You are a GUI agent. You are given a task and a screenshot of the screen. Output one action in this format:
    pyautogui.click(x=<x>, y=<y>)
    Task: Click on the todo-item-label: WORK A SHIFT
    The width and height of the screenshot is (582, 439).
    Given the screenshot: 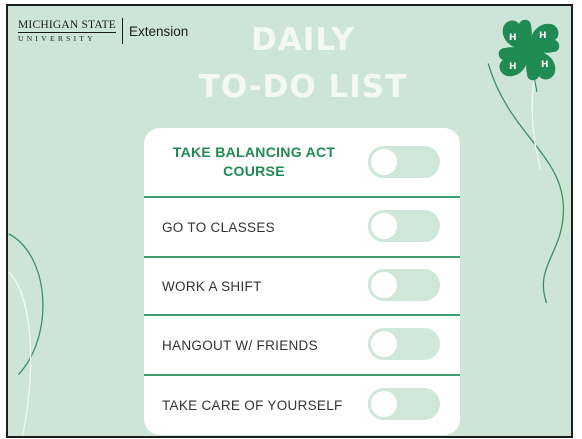 What is the action you would take?
    pyautogui.click(x=212, y=286)
    